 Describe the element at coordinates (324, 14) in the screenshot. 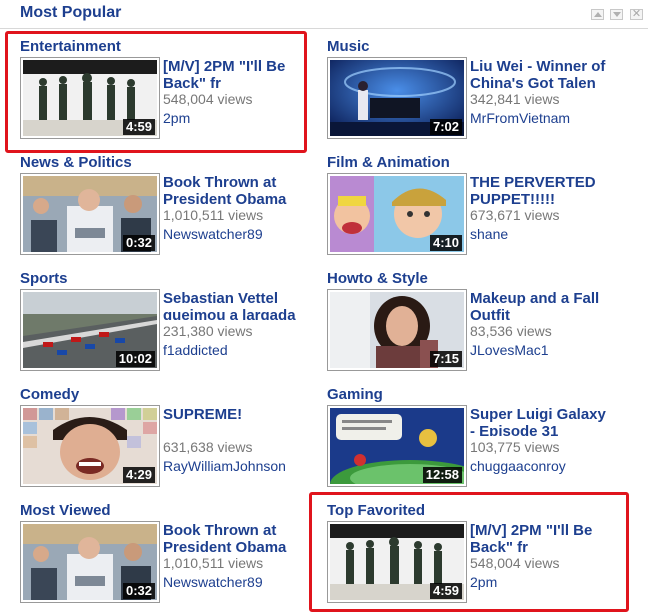

I see `module-header: Most Popular ✕` at that location.